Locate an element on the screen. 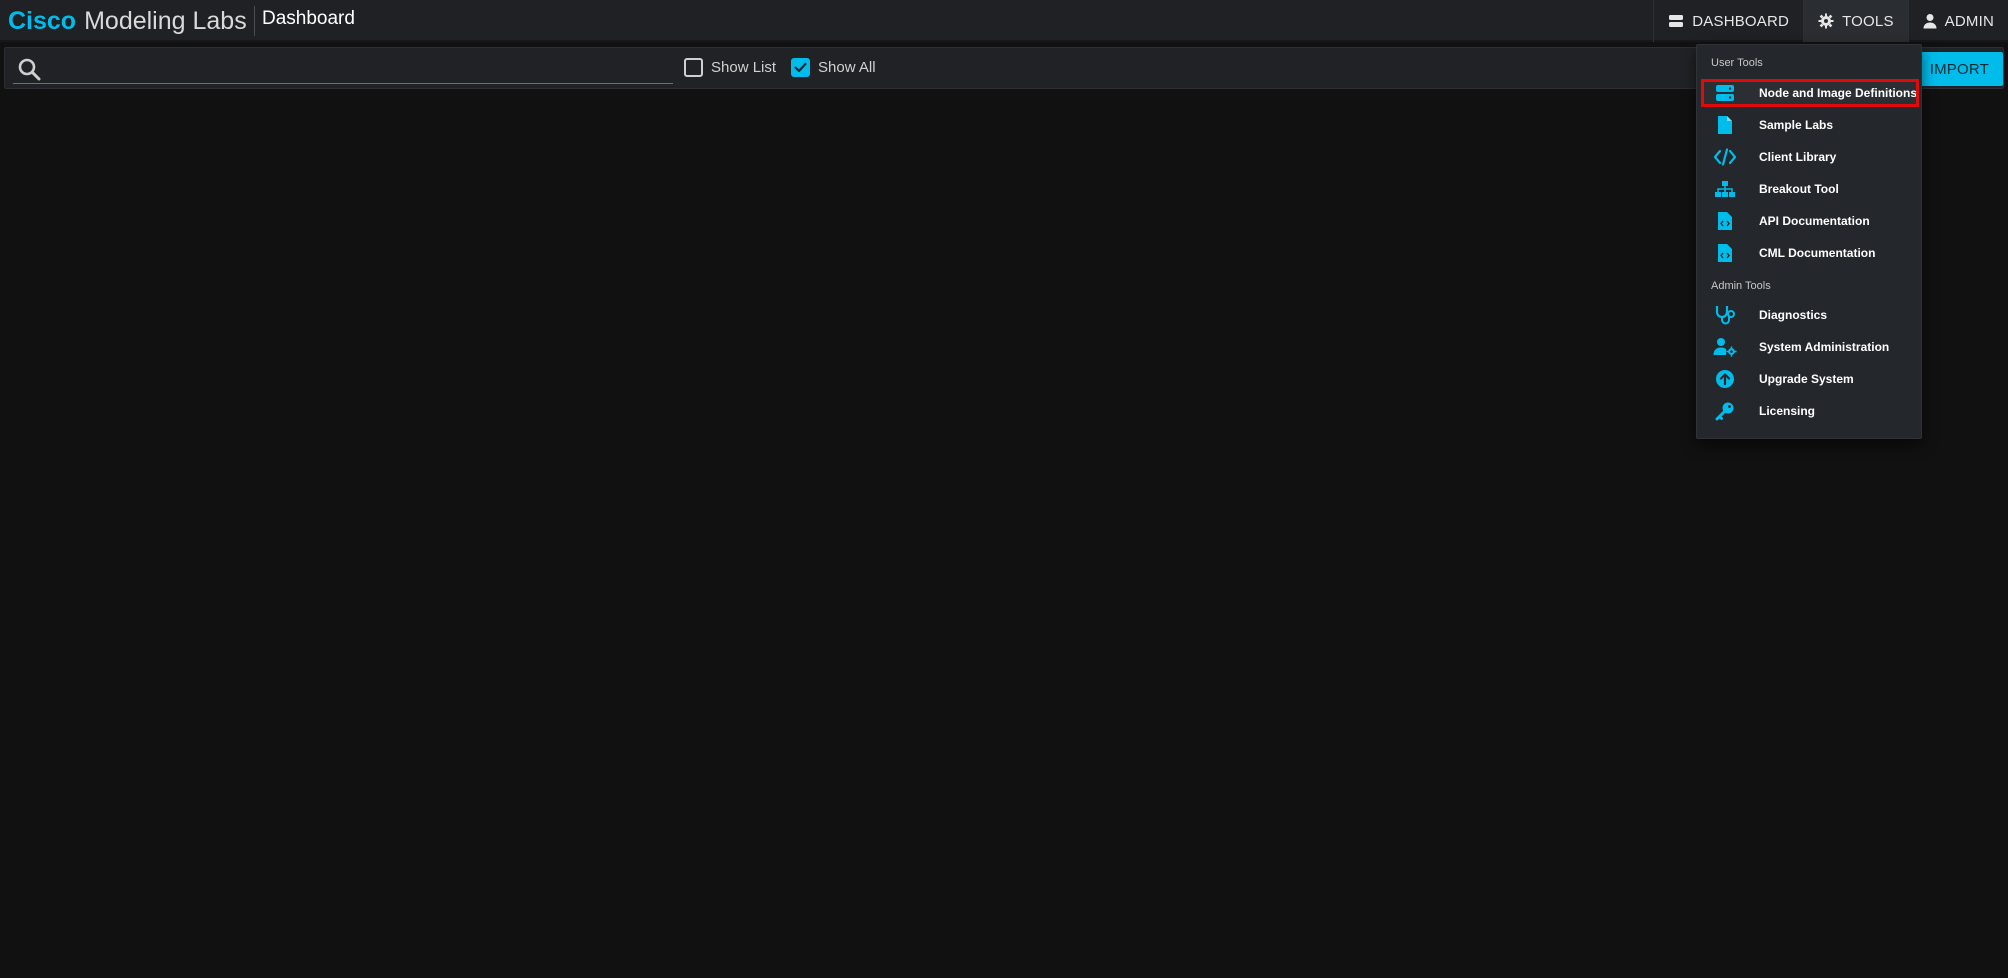 The image size is (2008, 978). search-input is located at coordinates (359, 68).